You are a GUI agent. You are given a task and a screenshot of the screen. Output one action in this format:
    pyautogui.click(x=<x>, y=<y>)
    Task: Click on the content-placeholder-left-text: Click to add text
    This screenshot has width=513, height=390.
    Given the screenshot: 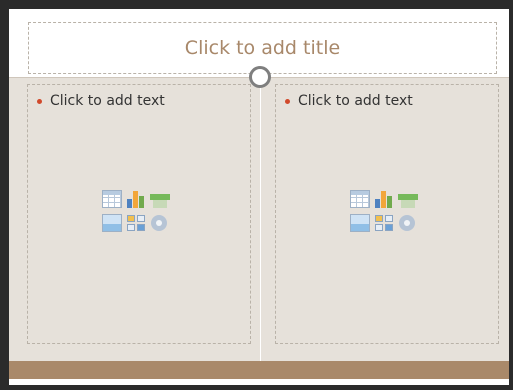 What is the action you would take?
    pyautogui.click(x=107, y=101)
    